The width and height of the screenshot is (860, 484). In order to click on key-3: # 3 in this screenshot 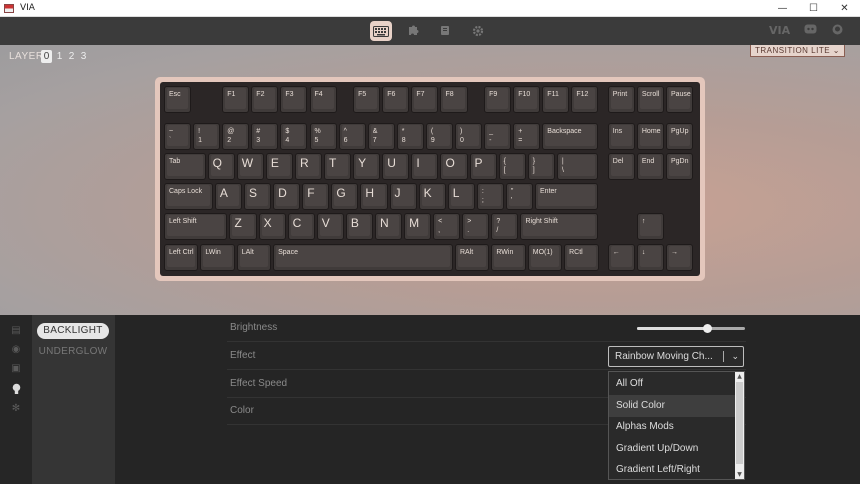, I will do `click(265, 136)`.